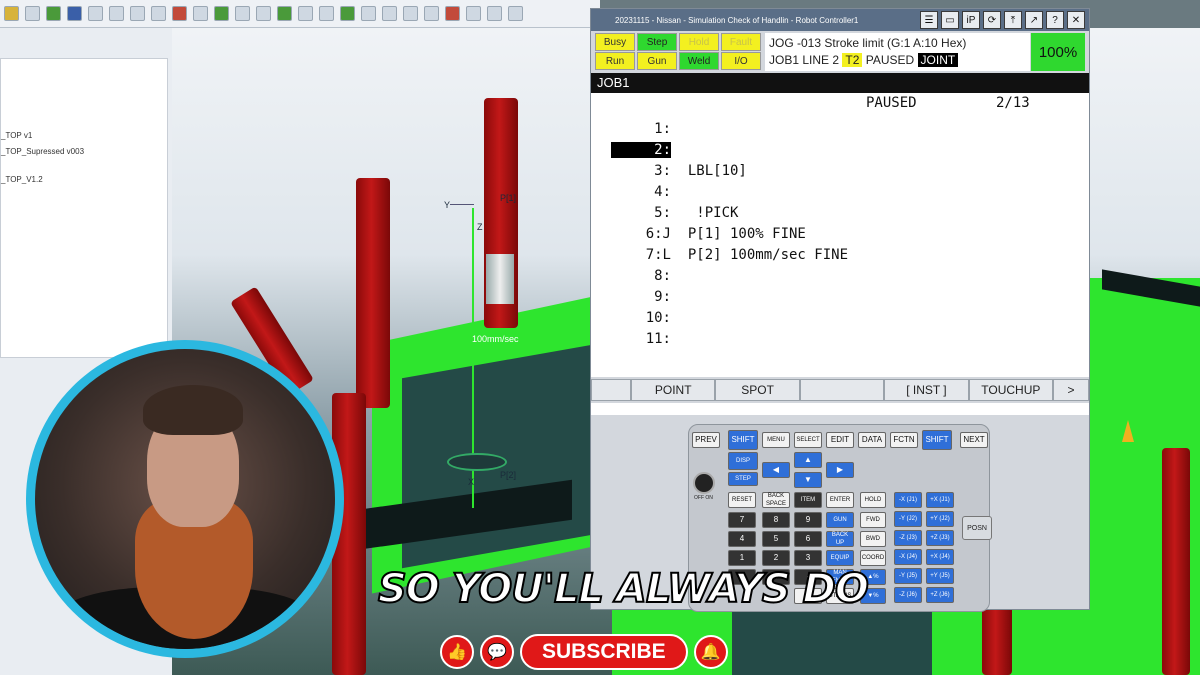  I want to click on fkey-spot: SPOT, so click(757, 390).